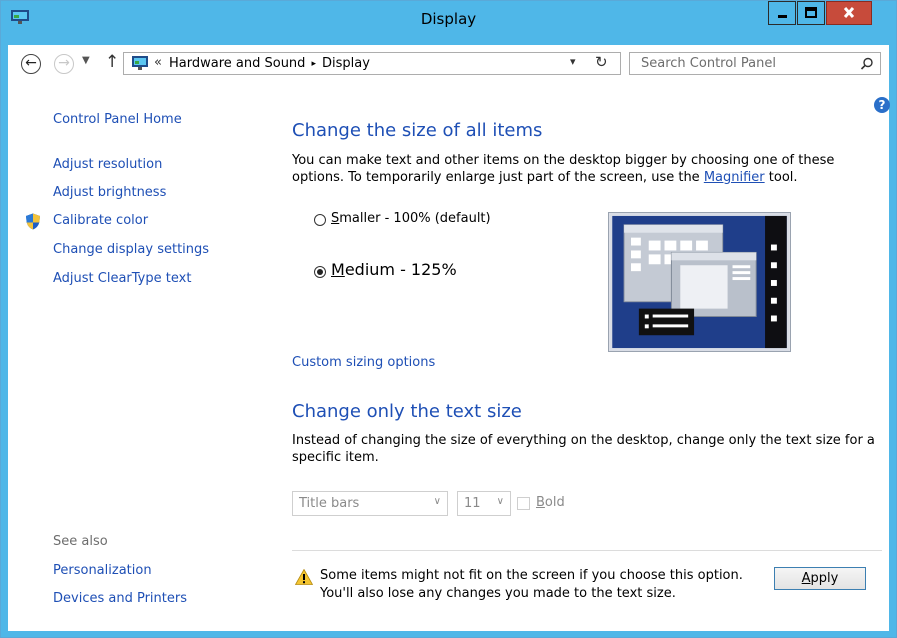  Describe the element at coordinates (573, 61) in the screenshot. I see `address-dropdown-button: ▾` at that location.